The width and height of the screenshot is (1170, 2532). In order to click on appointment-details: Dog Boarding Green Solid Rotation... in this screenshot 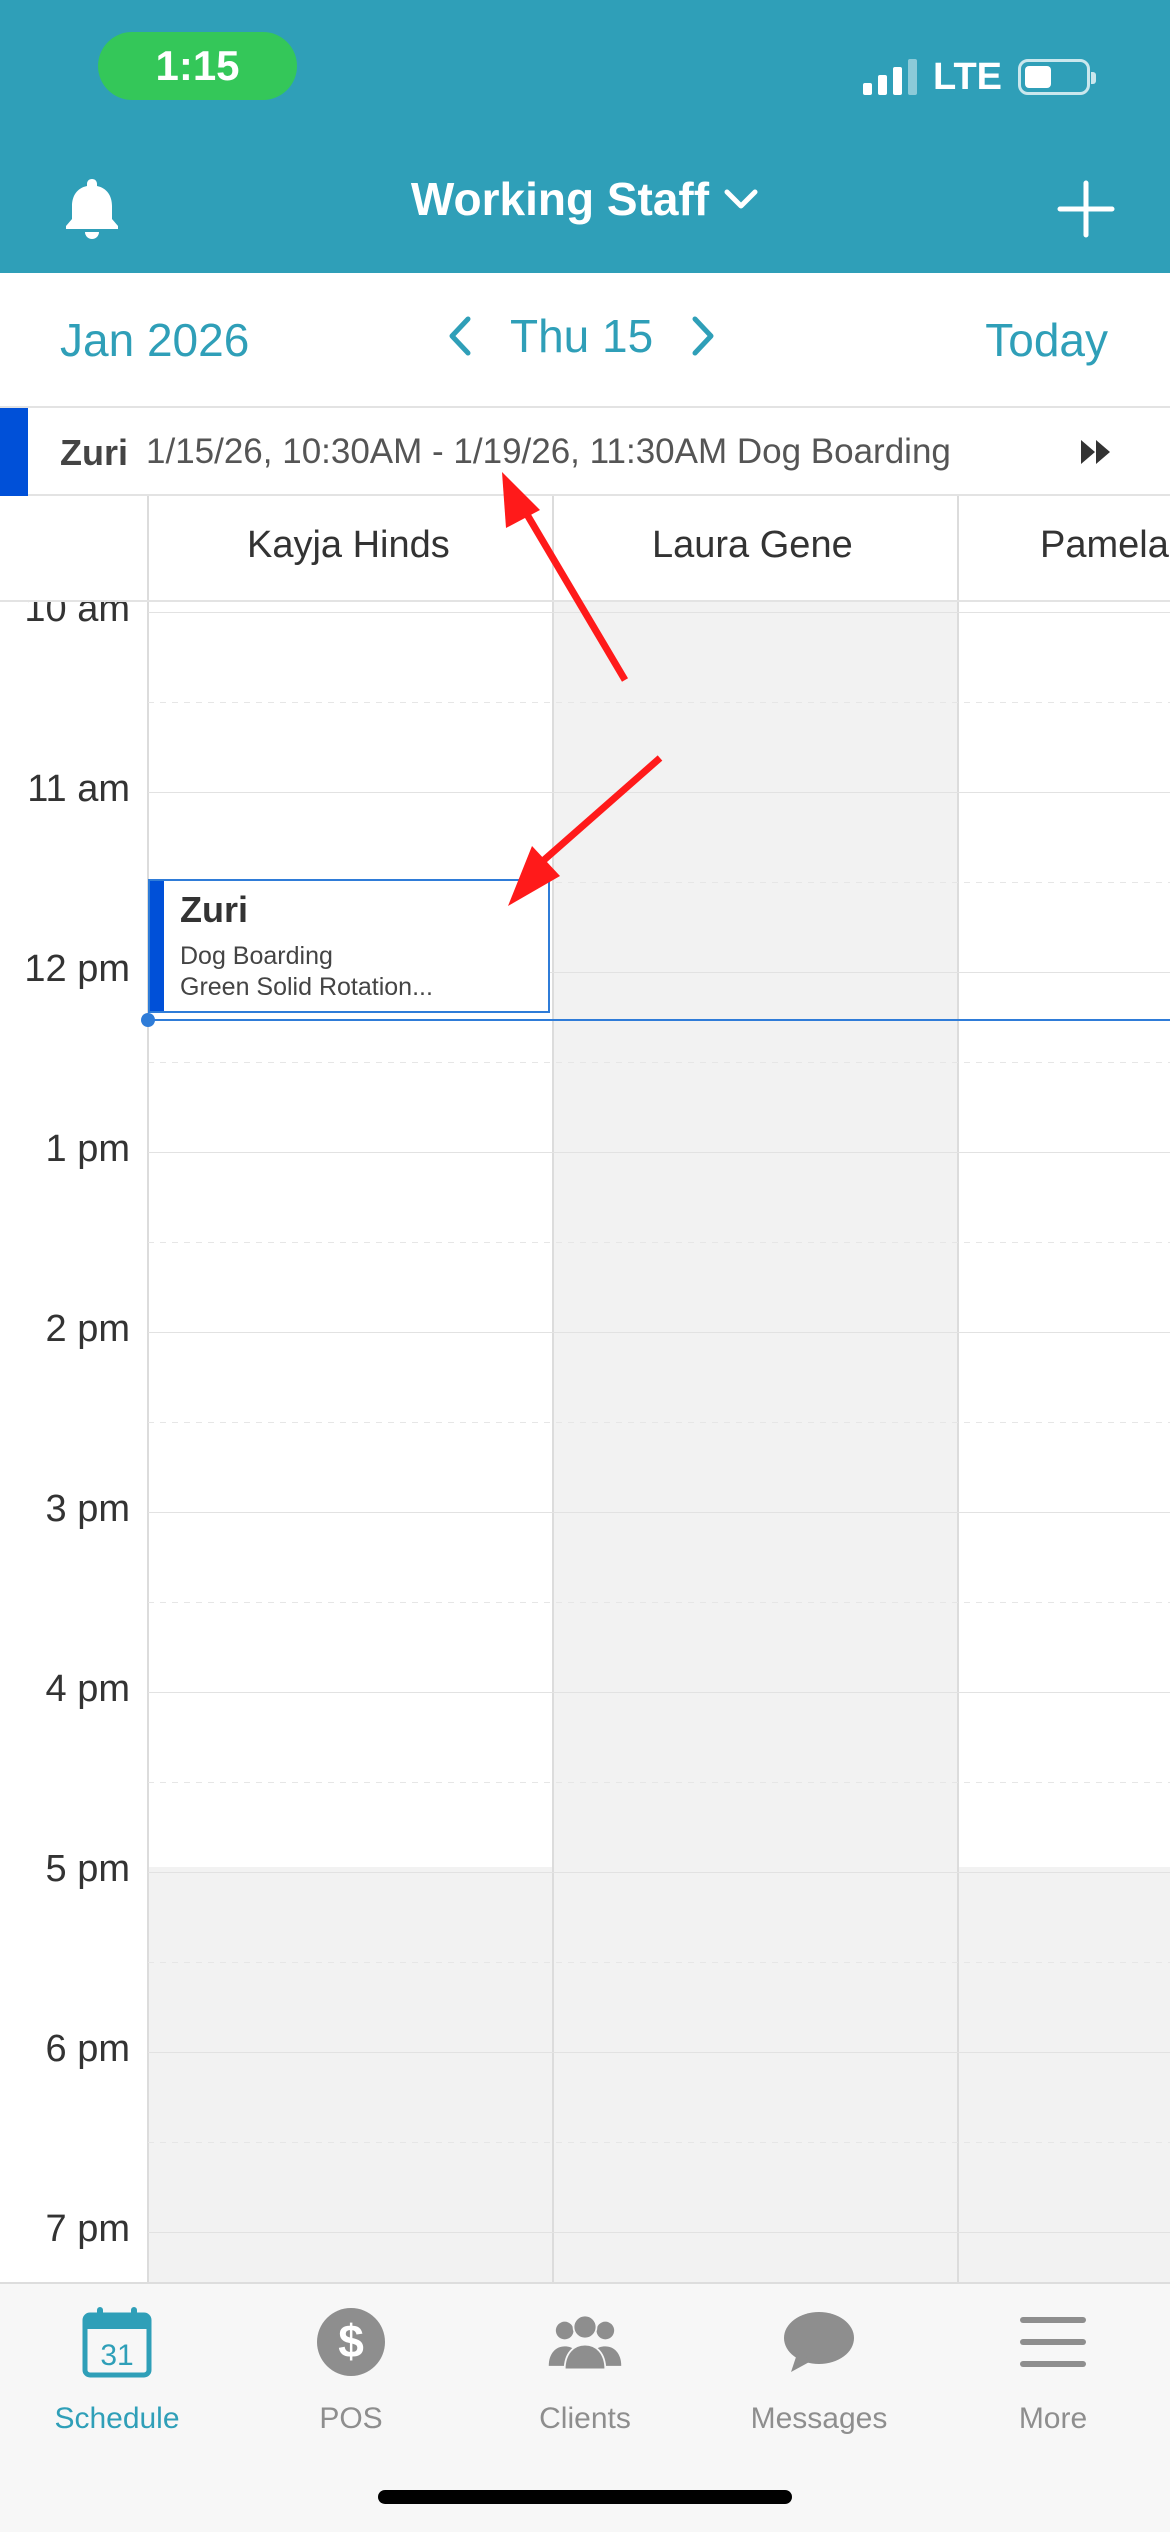, I will do `click(306, 972)`.